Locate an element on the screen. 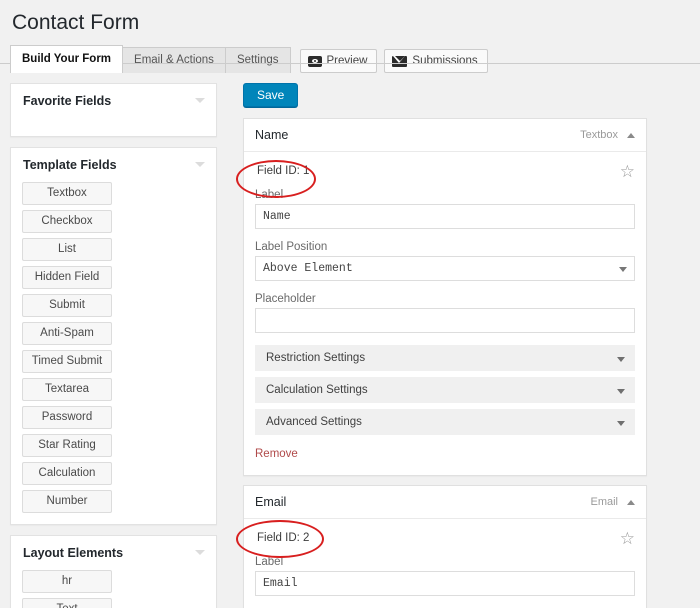 This screenshot has height=608, width=700. label-input: Email is located at coordinates (445, 583).